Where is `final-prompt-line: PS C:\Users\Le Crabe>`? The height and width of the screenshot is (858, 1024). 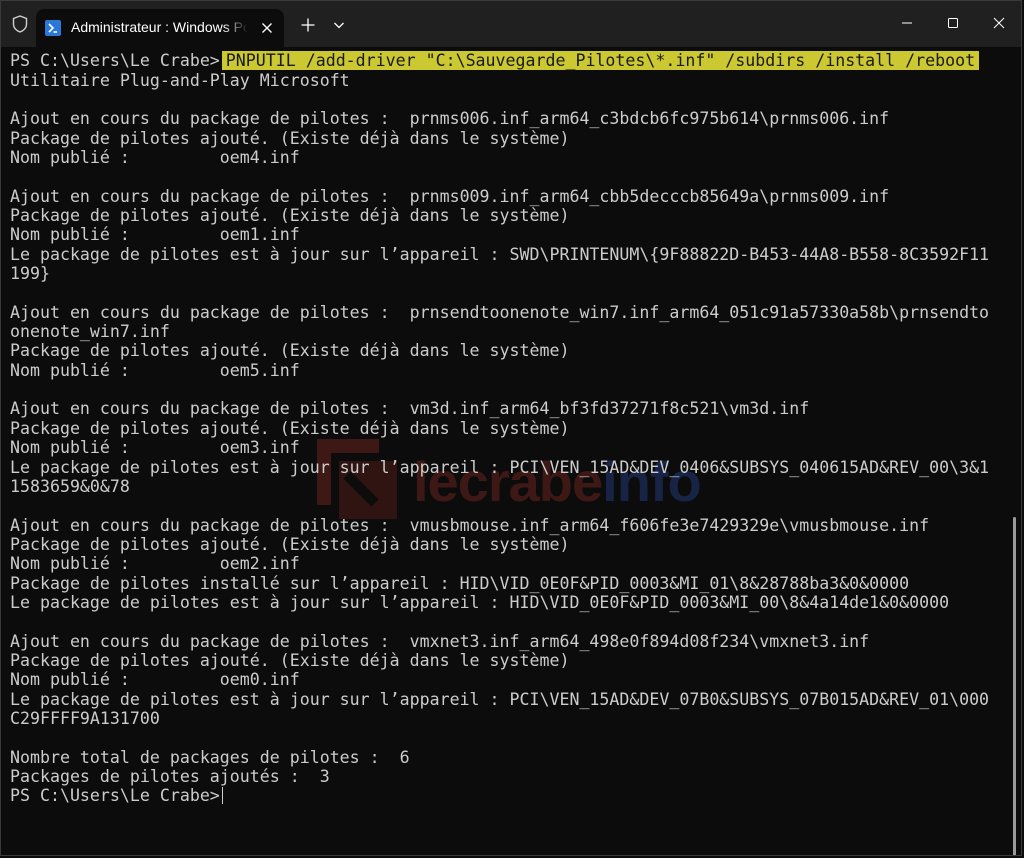
final-prompt-line: PS C:\Users\Le Crabe> is located at coordinates (116, 796).